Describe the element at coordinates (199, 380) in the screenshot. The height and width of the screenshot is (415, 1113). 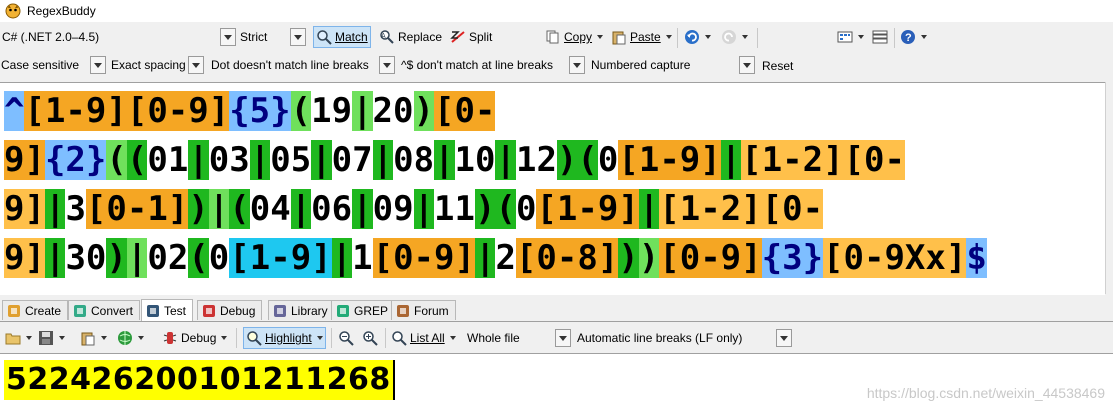
I see `test-subject-match: 522426200101211268` at that location.